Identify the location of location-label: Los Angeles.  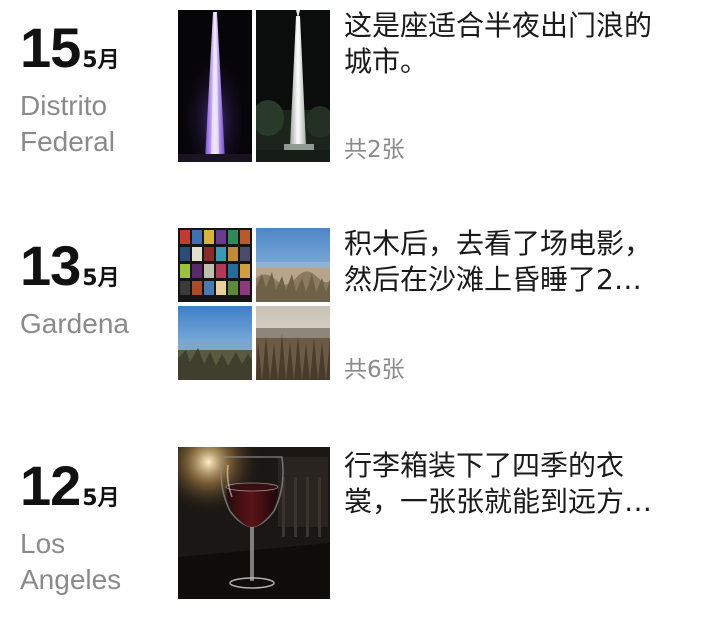
(70, 562).